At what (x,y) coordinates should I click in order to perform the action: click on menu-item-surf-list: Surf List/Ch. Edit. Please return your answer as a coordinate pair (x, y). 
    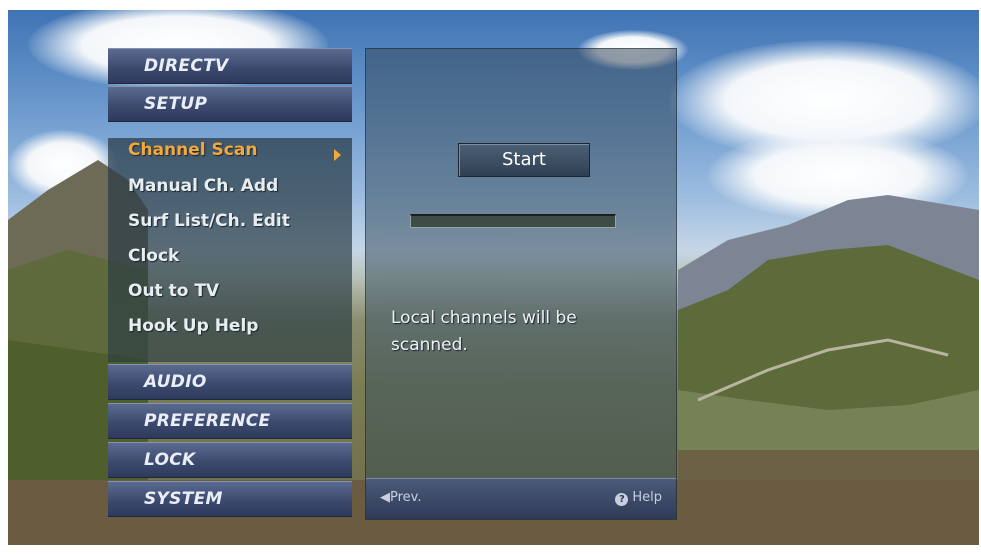
    Looking at the image, I should click on (209, 221).